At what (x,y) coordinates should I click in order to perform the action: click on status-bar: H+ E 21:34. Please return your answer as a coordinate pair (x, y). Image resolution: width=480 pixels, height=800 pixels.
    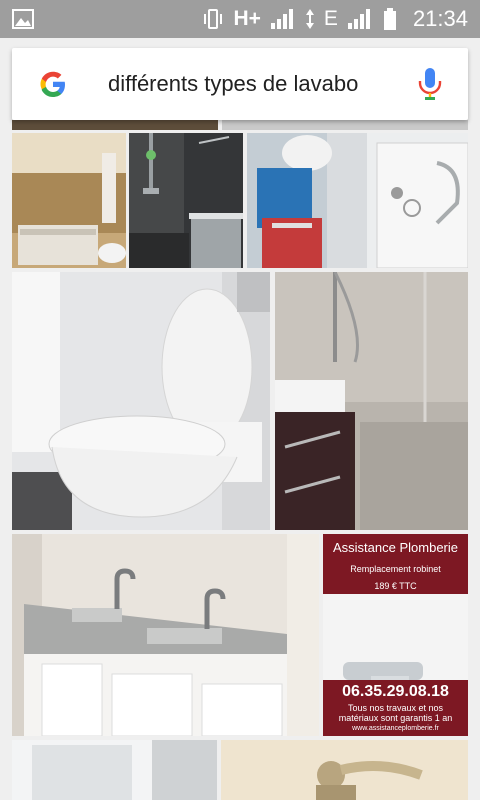
    Looking at the image, I should click on (240, 19).